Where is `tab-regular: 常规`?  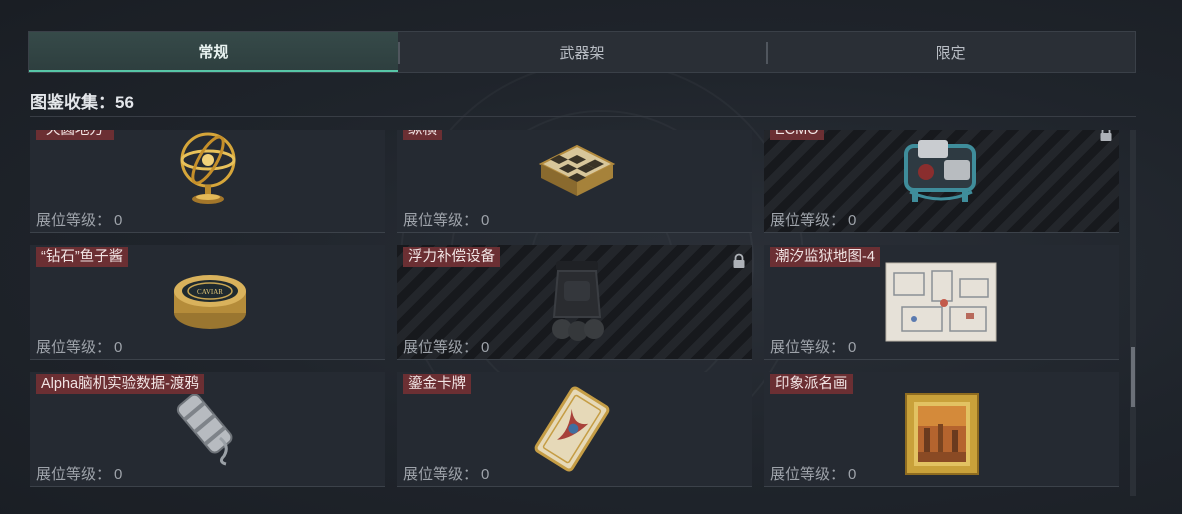
tab-regular: 常规 is located at coordinates (213, 52).